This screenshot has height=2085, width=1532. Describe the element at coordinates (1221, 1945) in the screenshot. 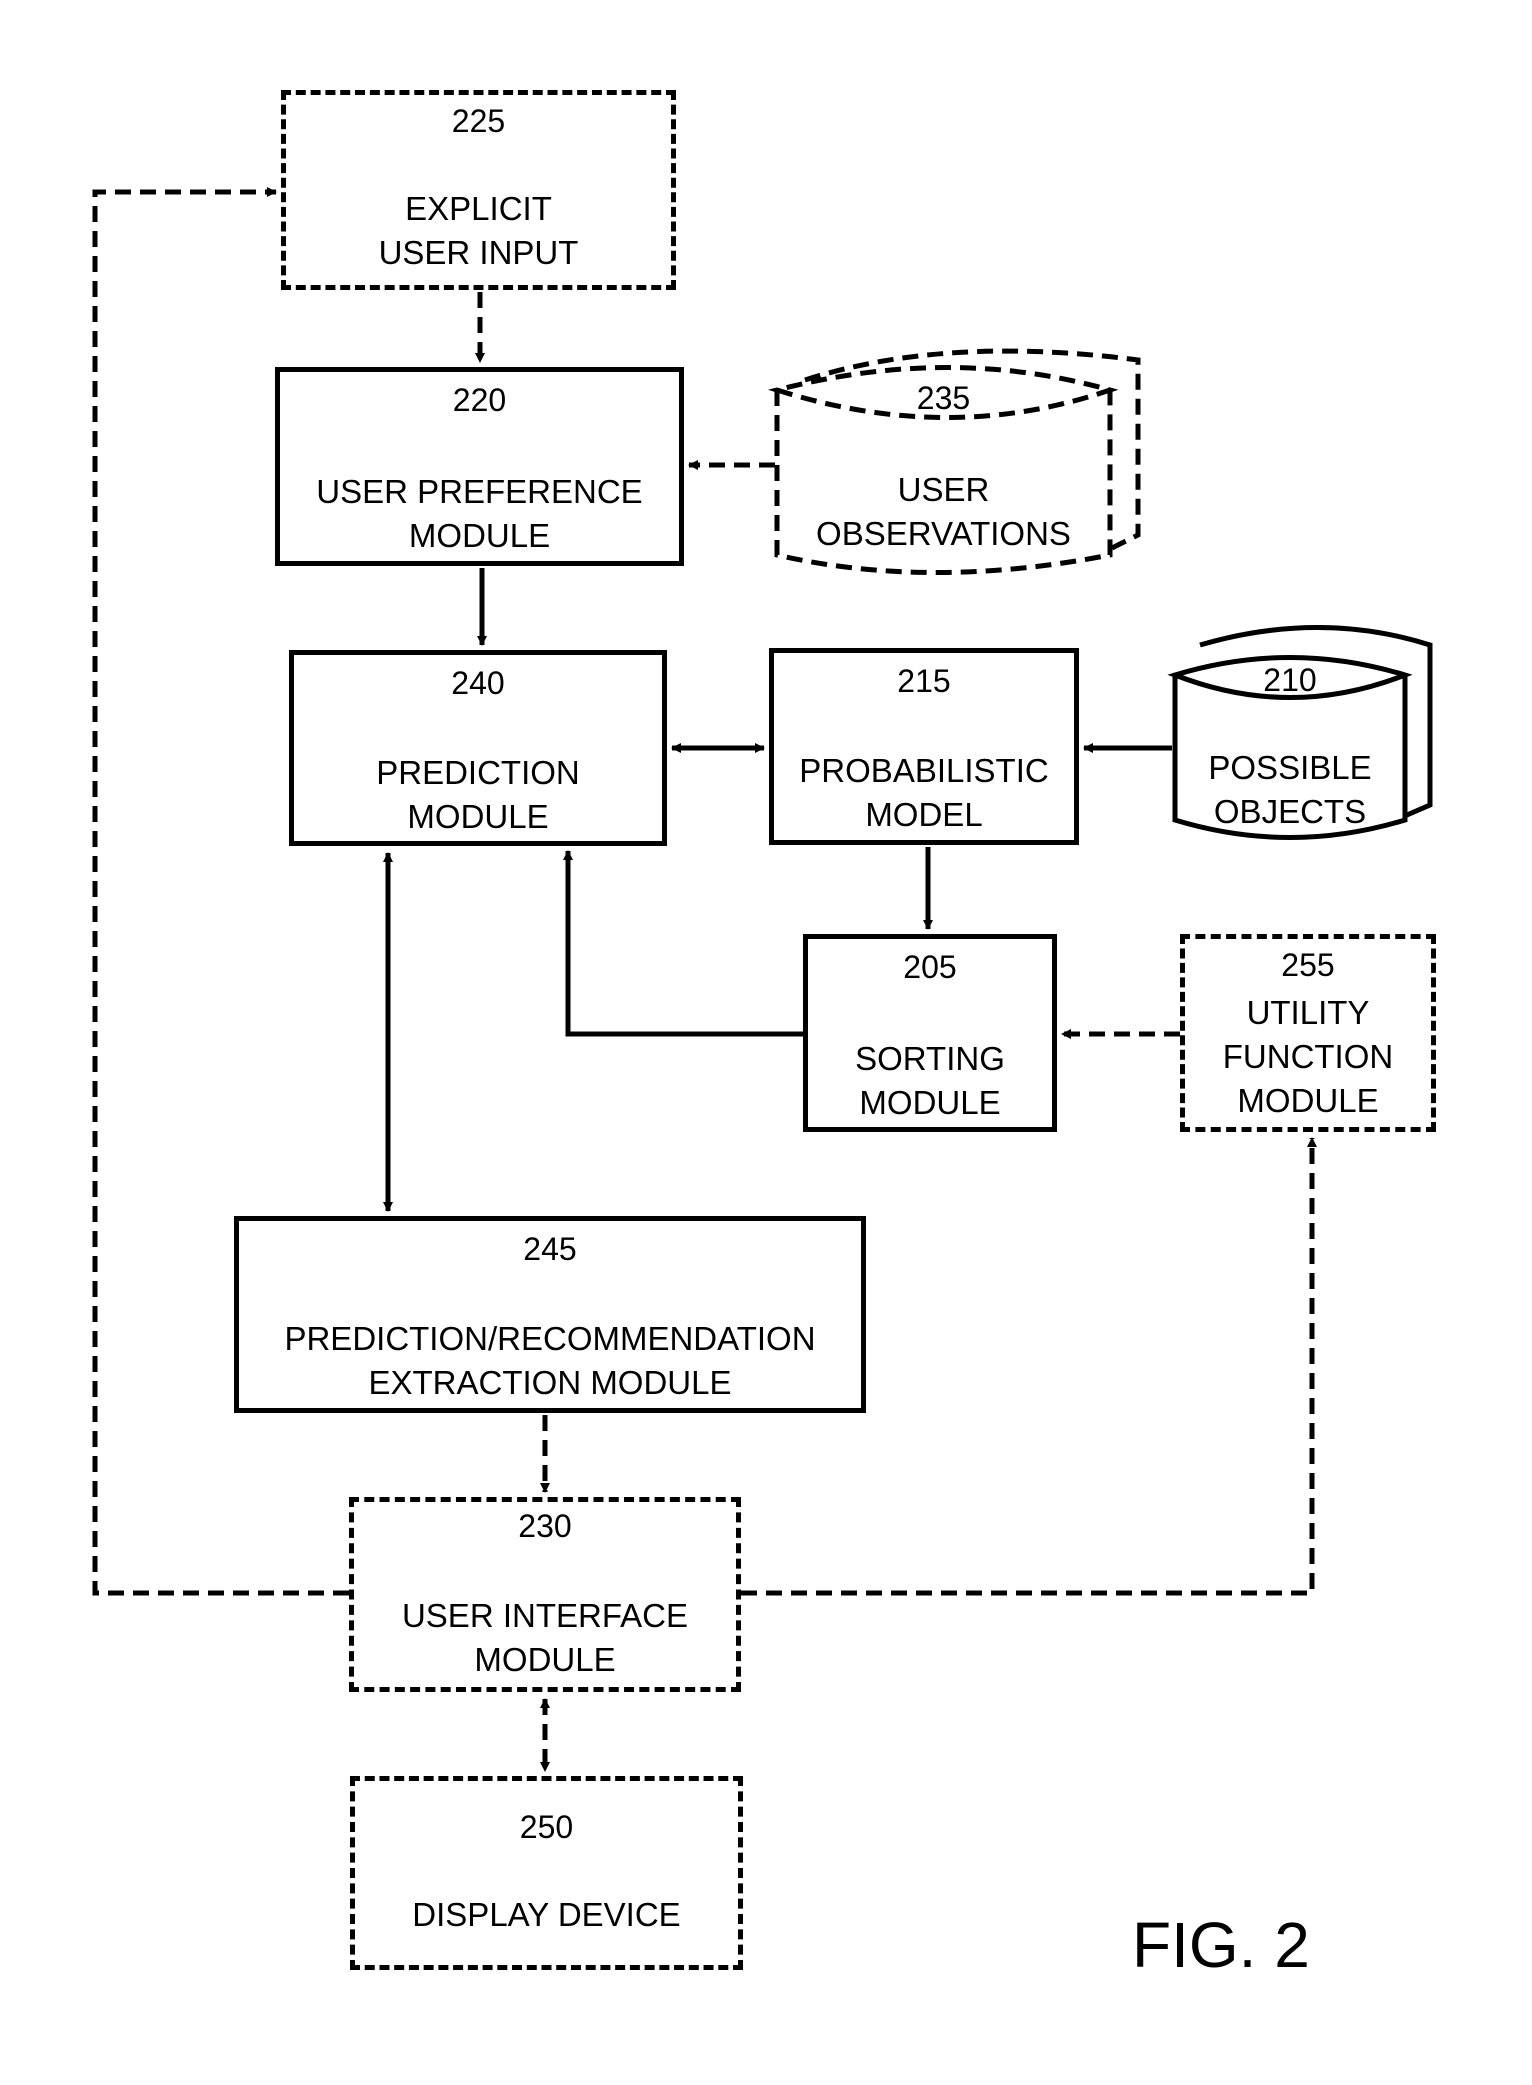

I see `figure-label: FIG. 2` at that location.